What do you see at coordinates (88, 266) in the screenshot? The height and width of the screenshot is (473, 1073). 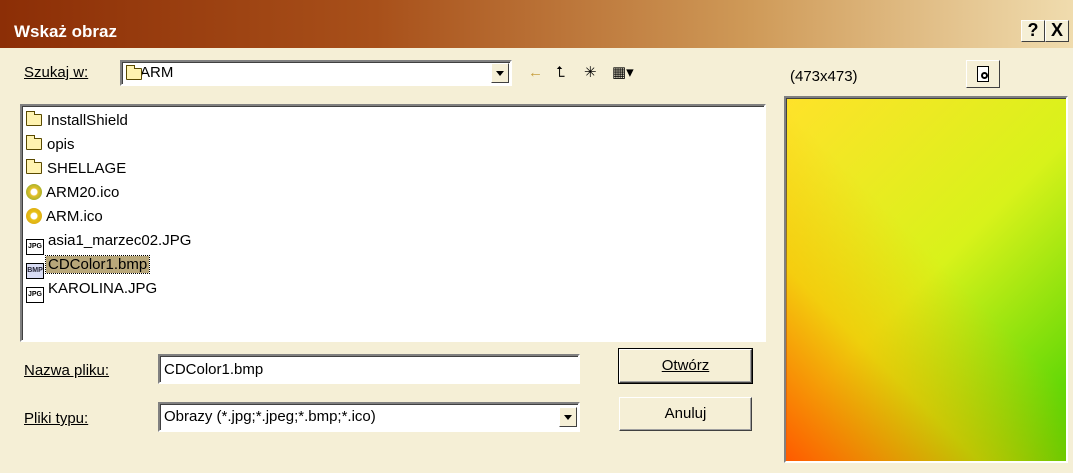 I see `list-item-selected: BMP CDColor1.bmp` at bounding box center [88, 266].